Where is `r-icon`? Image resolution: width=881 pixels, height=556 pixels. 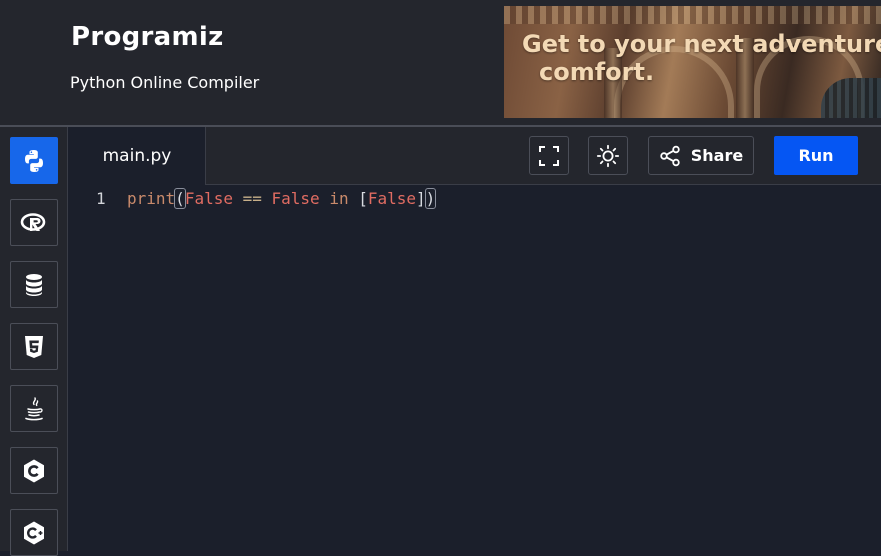 r-icon is located at coordinates (33, 221).